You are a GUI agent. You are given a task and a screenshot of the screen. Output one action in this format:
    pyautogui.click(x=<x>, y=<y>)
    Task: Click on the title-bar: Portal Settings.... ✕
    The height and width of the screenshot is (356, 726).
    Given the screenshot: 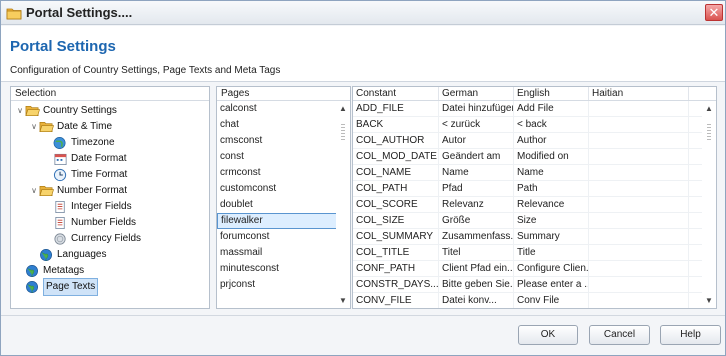 What is the action you would take?
    pyautogui.click(x=363, y=13)
    